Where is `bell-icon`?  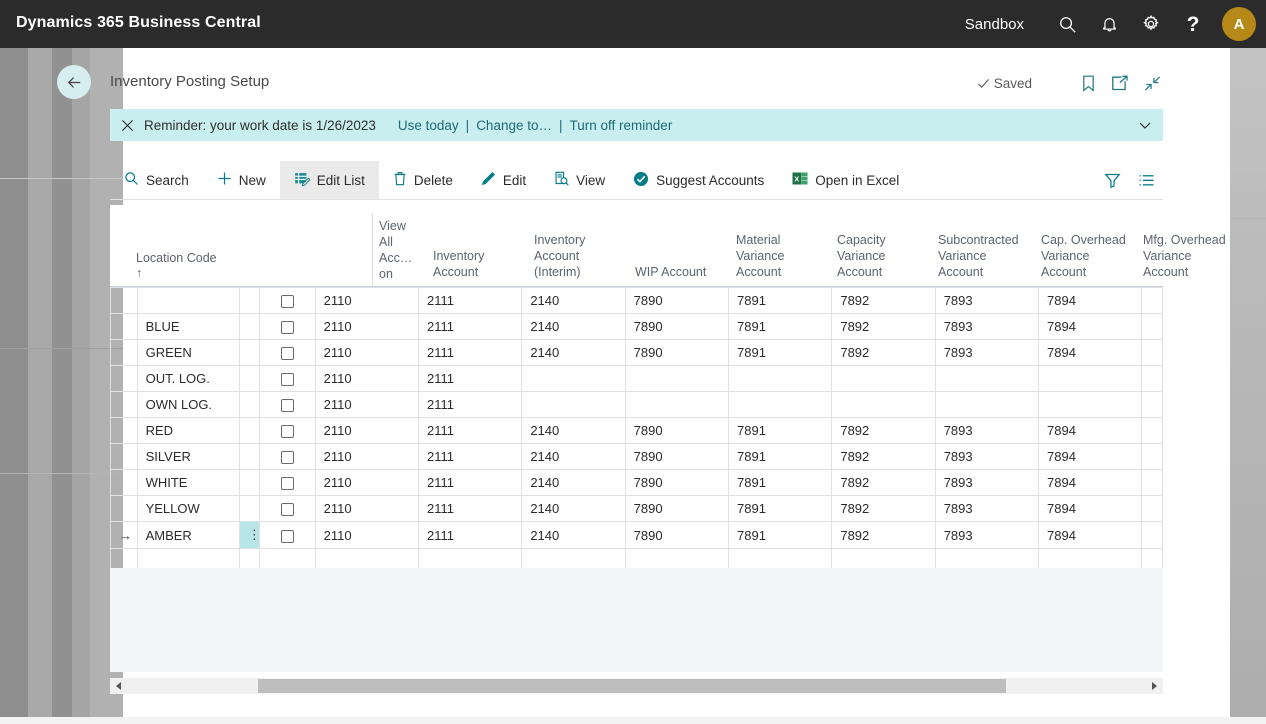
bell-icon is located at coordinates (1109, 24).